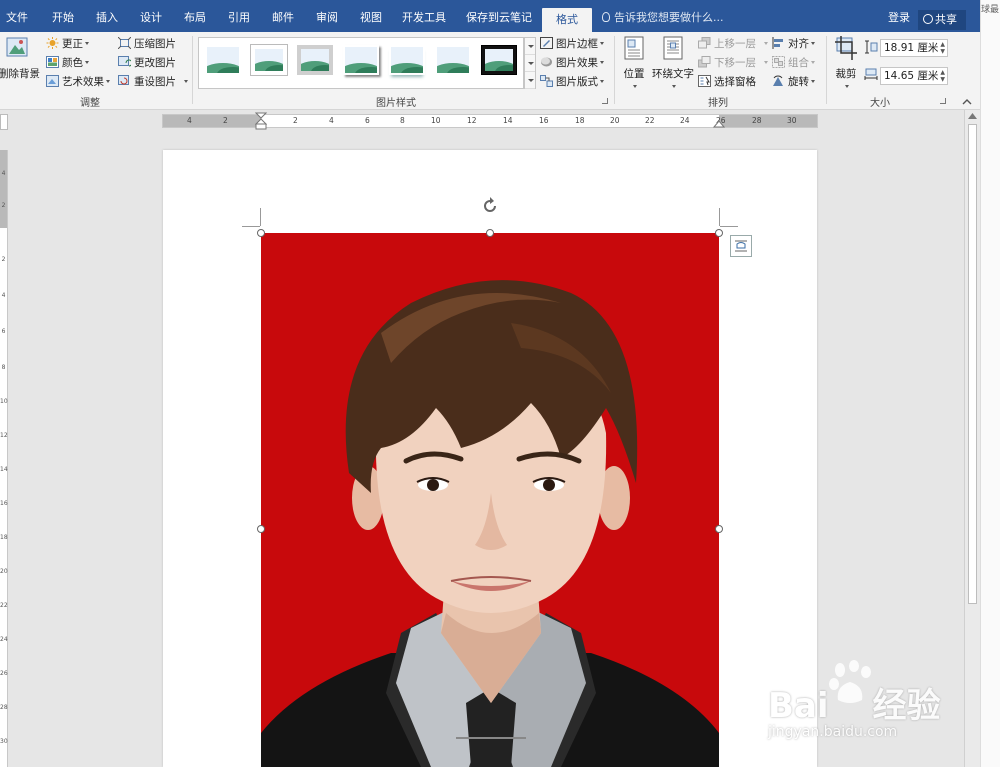  I want to click on gallery-more, so click(530, 80).